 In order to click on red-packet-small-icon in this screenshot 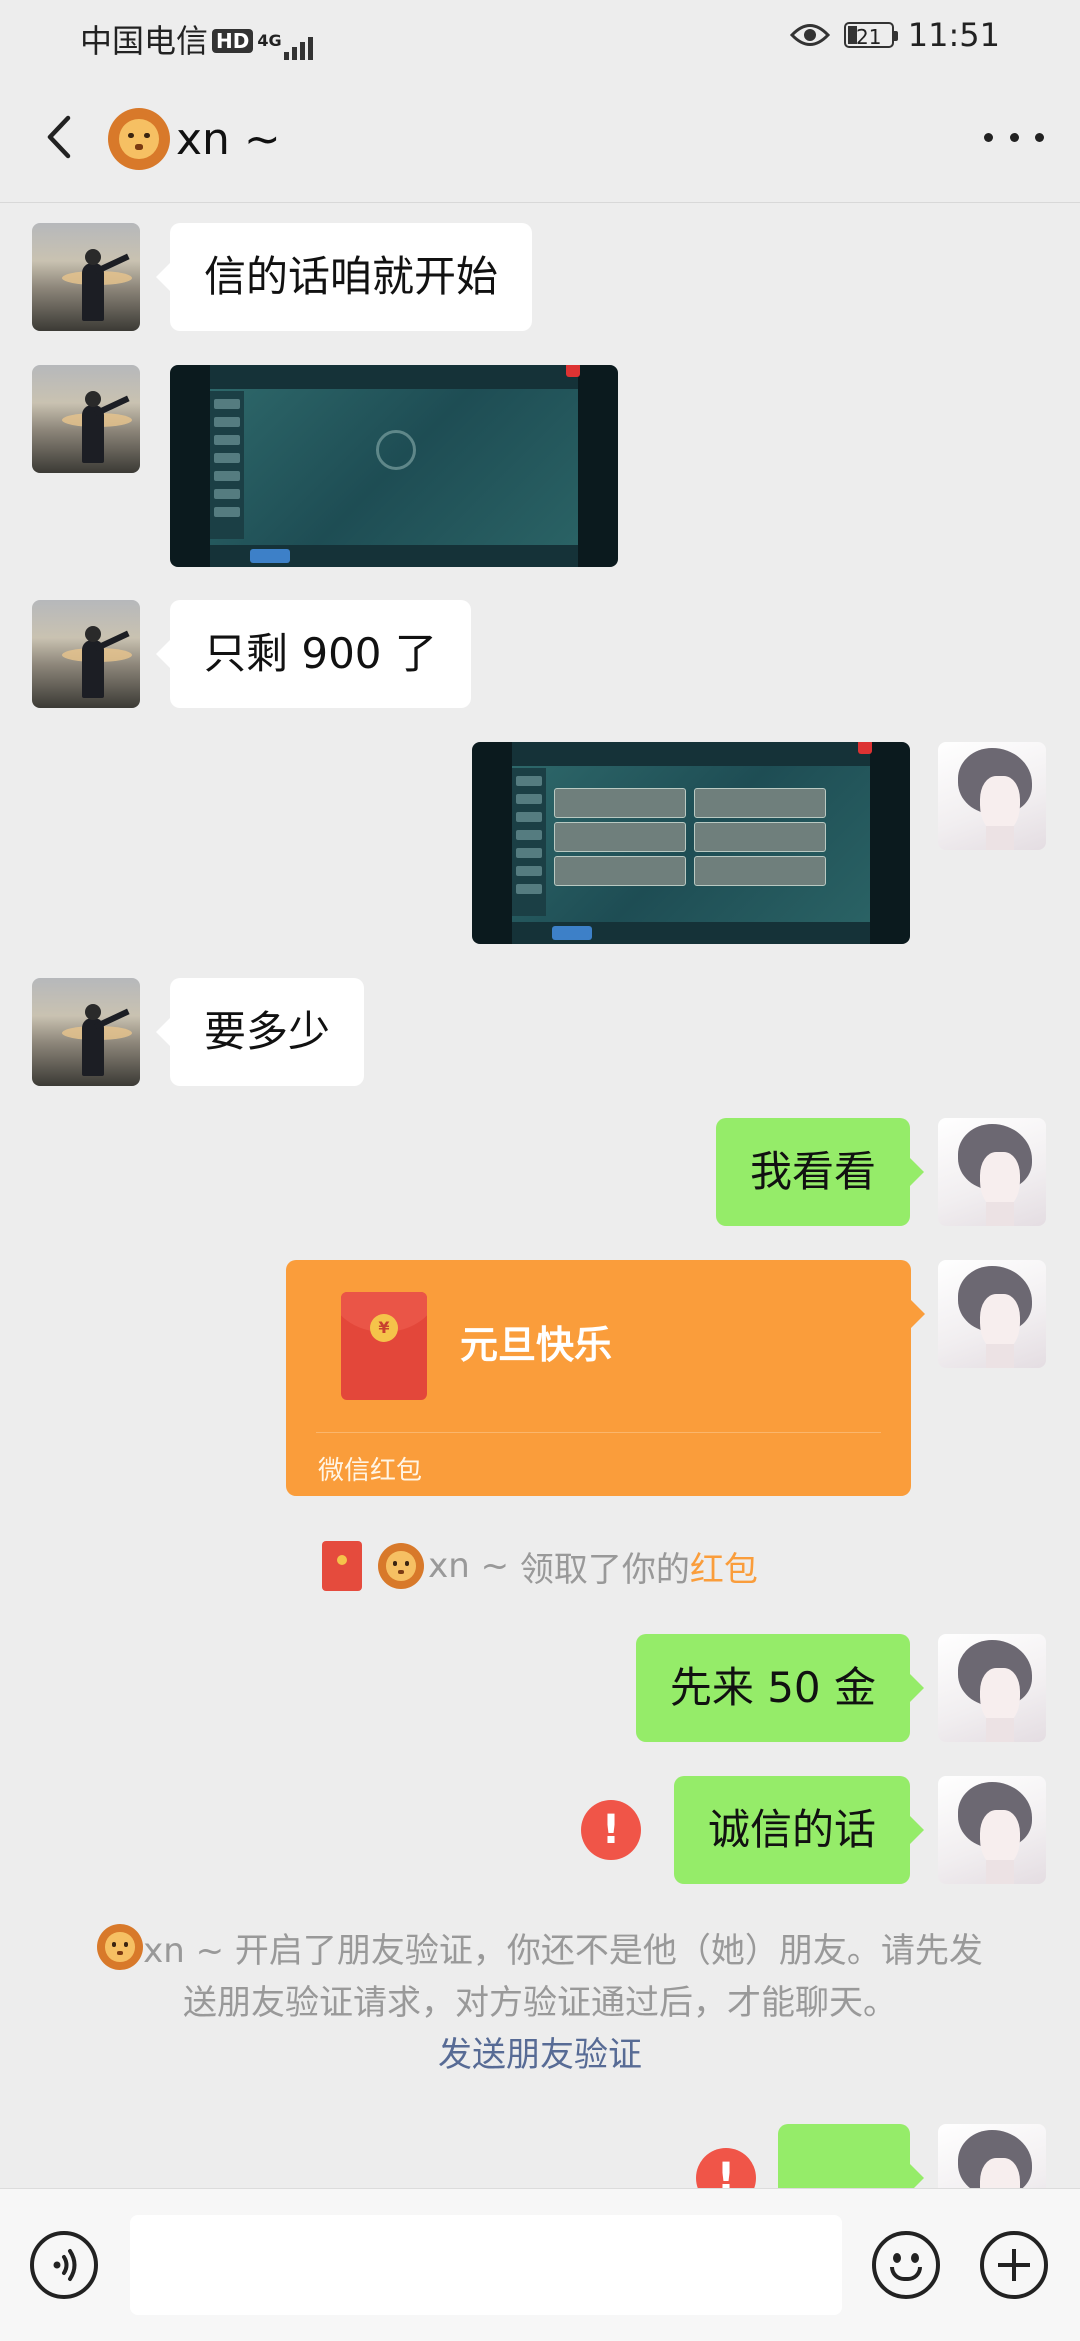, I will do `click(342, 1566)`.